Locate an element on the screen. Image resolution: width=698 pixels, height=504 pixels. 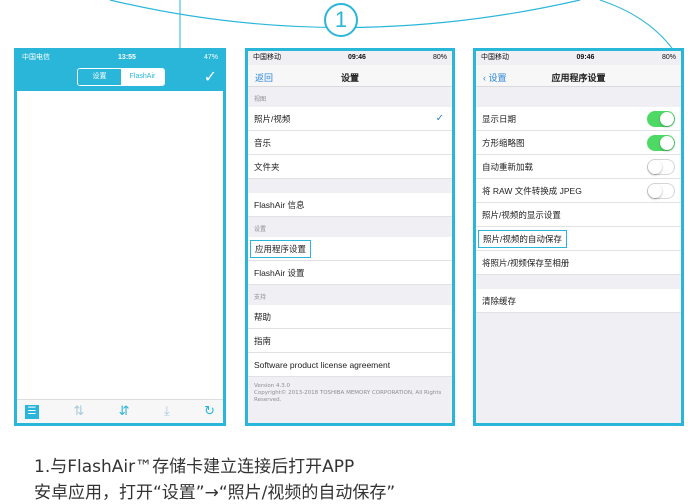
page-title: 设置 is located at coordinates (349, 78).